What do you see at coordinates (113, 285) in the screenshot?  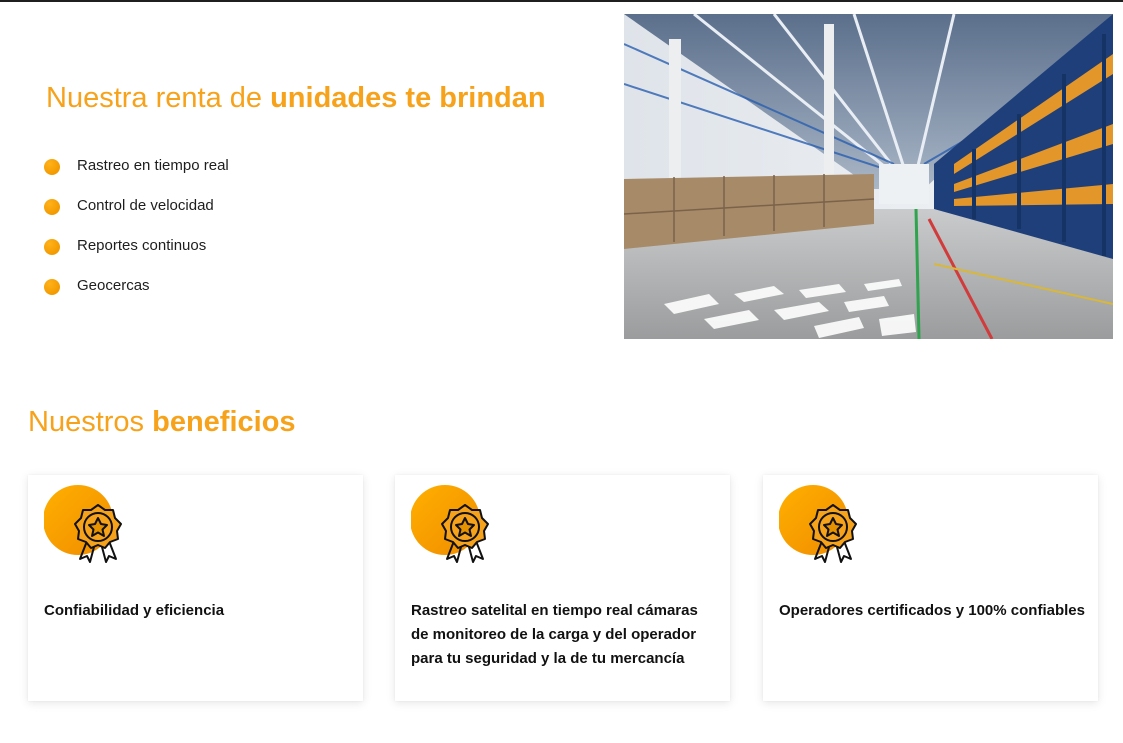 I see `feature-label: Geocercas` at bounding box center [113, 285].